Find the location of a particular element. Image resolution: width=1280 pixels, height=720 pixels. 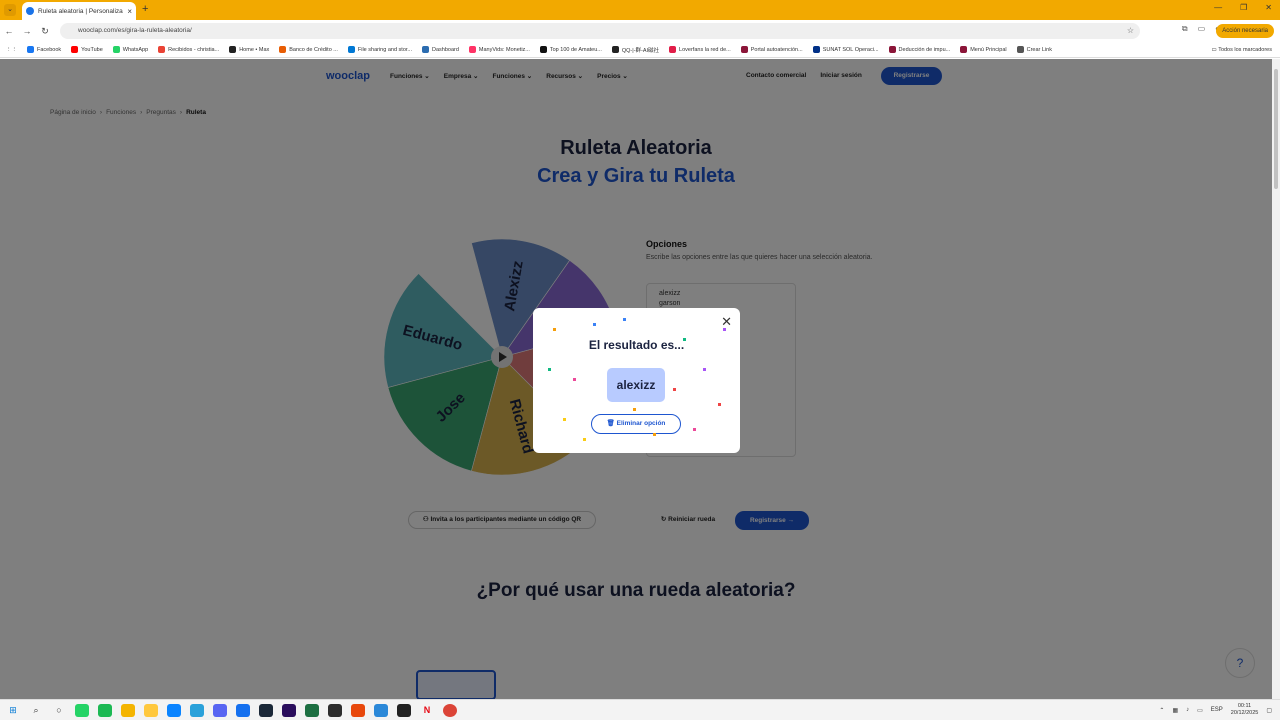

bookmark-label: Home • Max is located at coordinates (254, 49).